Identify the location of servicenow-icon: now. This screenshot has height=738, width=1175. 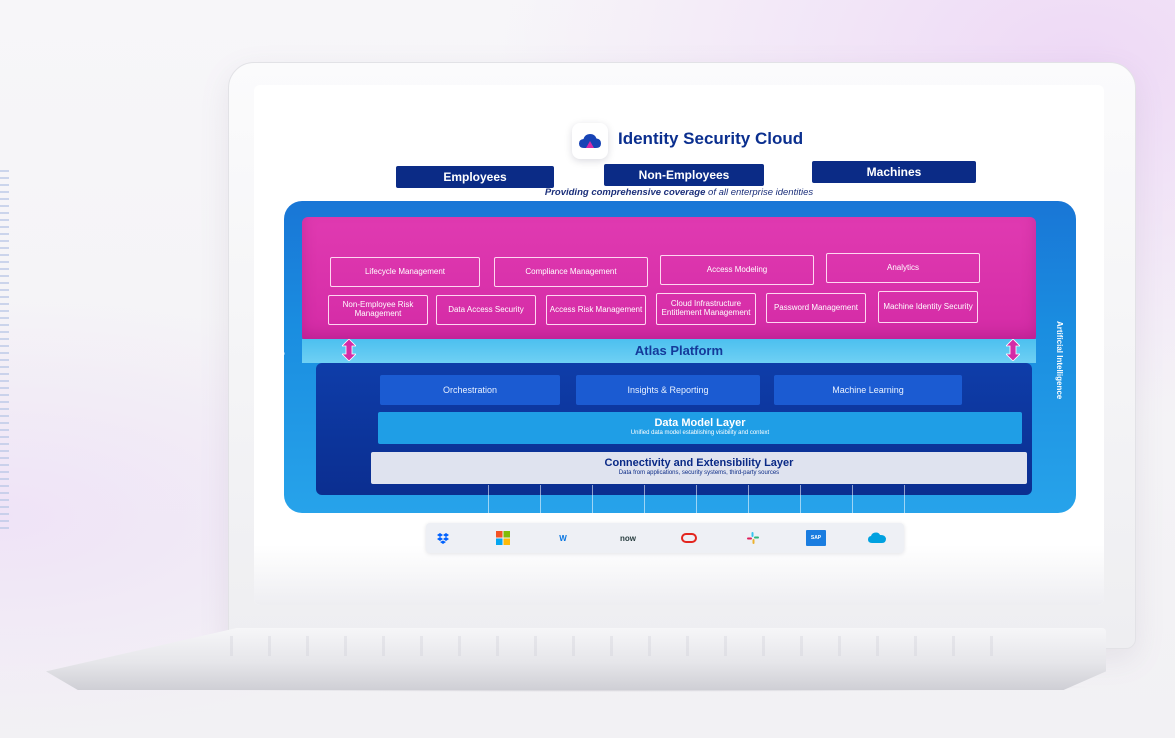
(628, 538).